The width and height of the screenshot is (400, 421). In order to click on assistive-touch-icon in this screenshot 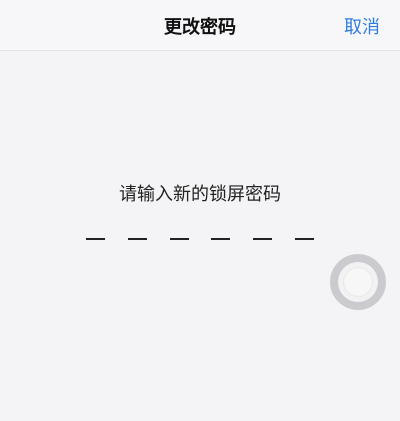, I will do `click(358, 282)`.